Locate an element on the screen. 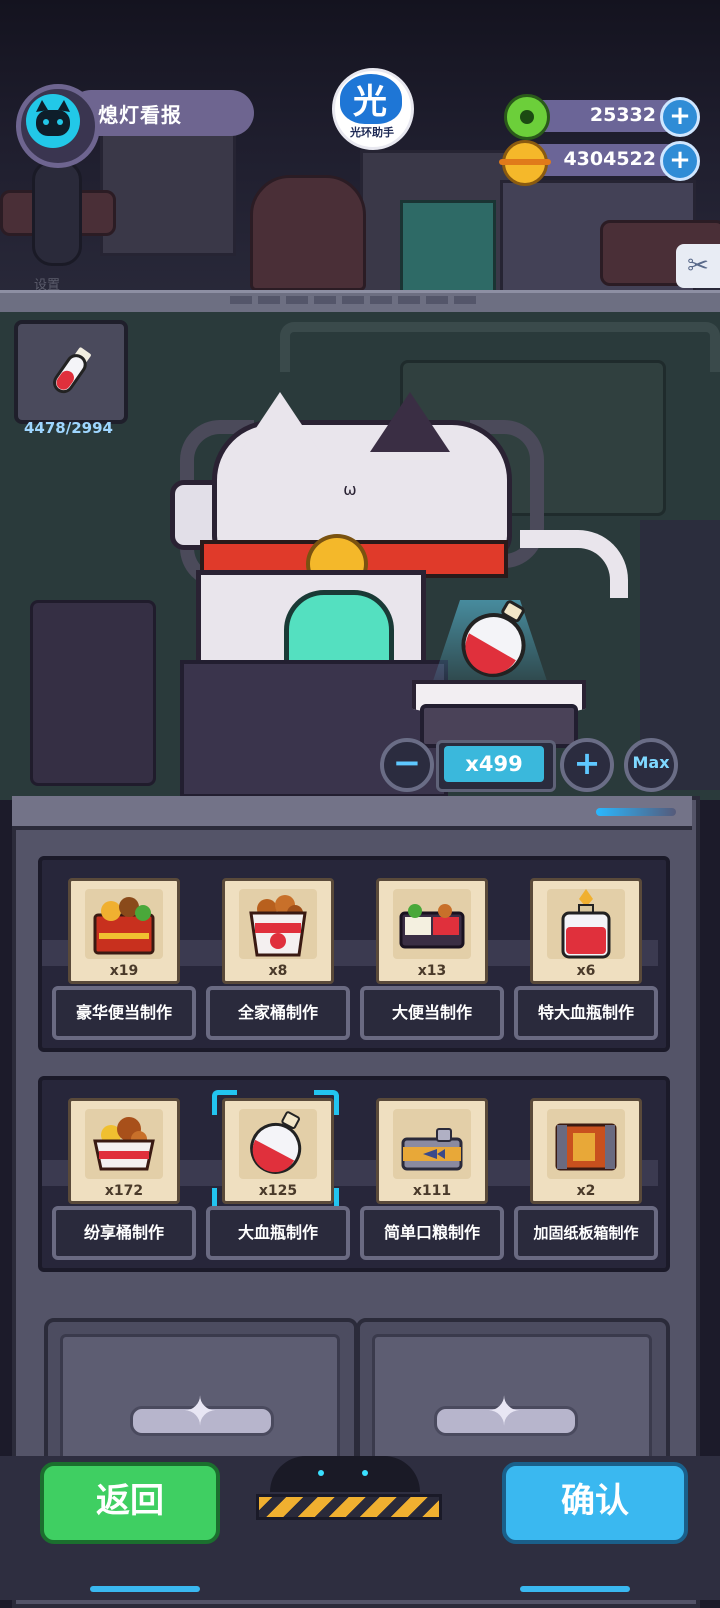 The width and height of the screenshot is (720, 1608). background-pipe is located at coordinates (308, 233).